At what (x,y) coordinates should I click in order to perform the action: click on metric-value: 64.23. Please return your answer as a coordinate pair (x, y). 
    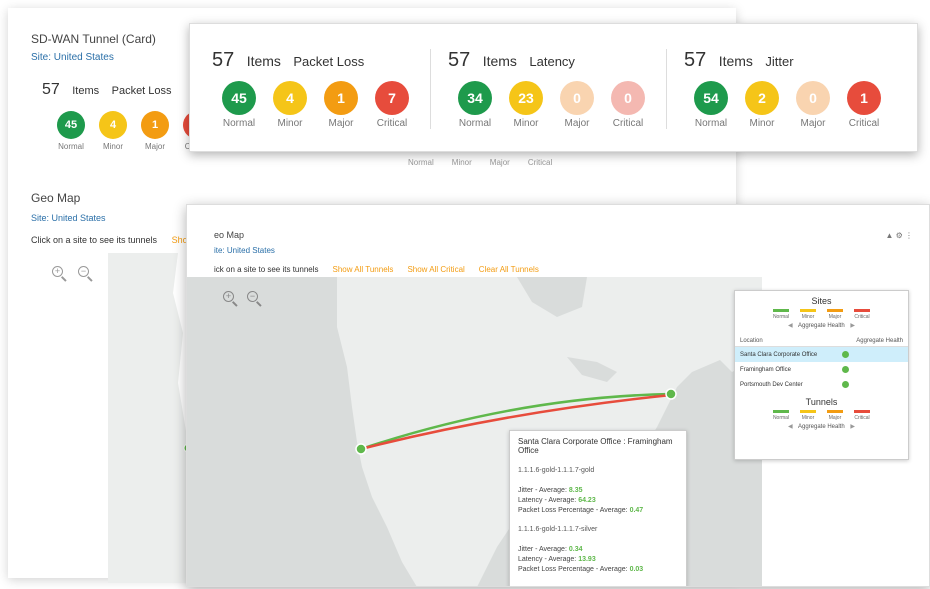
    Looking at the image, I should click on (587, 500).